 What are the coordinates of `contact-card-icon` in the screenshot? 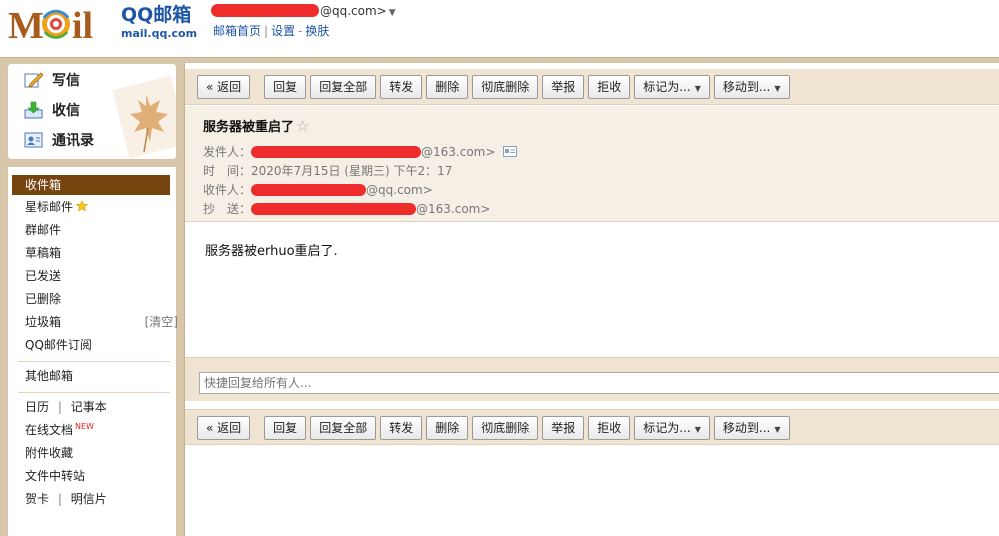 It's located at (510, 151).